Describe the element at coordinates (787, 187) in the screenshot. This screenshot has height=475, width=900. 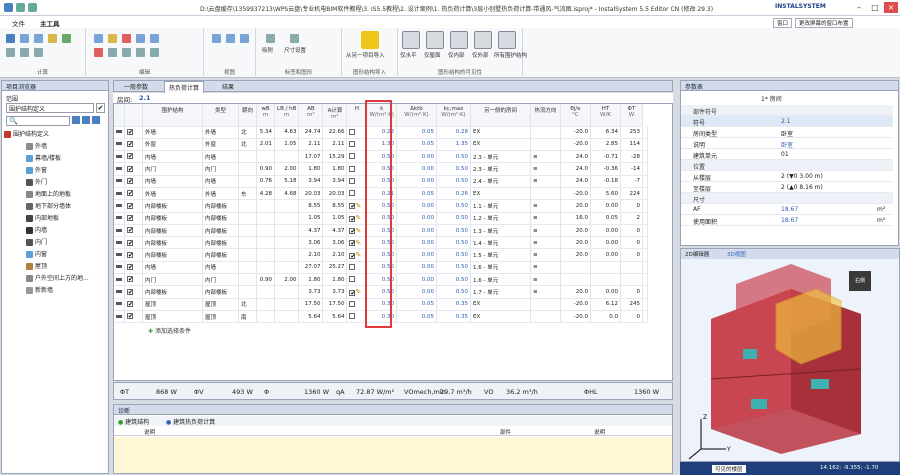
I see `prop-to-floor: 至楼层 2 (▲0 8.16 m)` at that location.